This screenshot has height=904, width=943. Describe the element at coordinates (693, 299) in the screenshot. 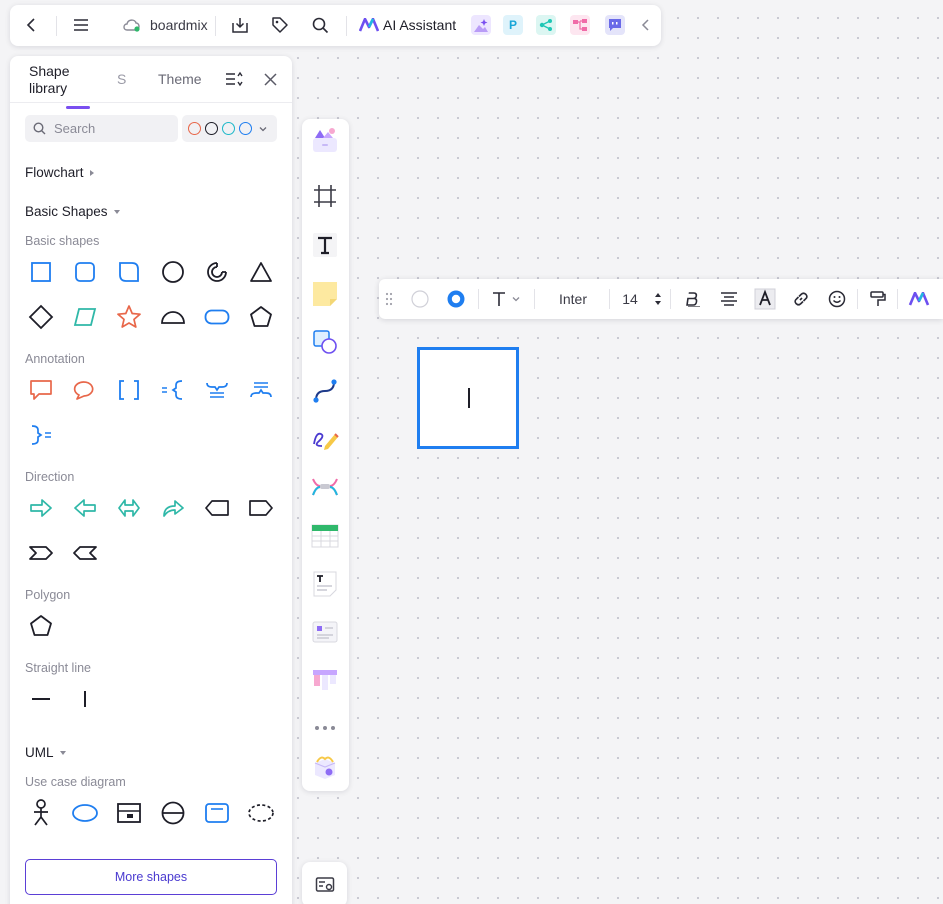

I see `bold-icon` at that location.